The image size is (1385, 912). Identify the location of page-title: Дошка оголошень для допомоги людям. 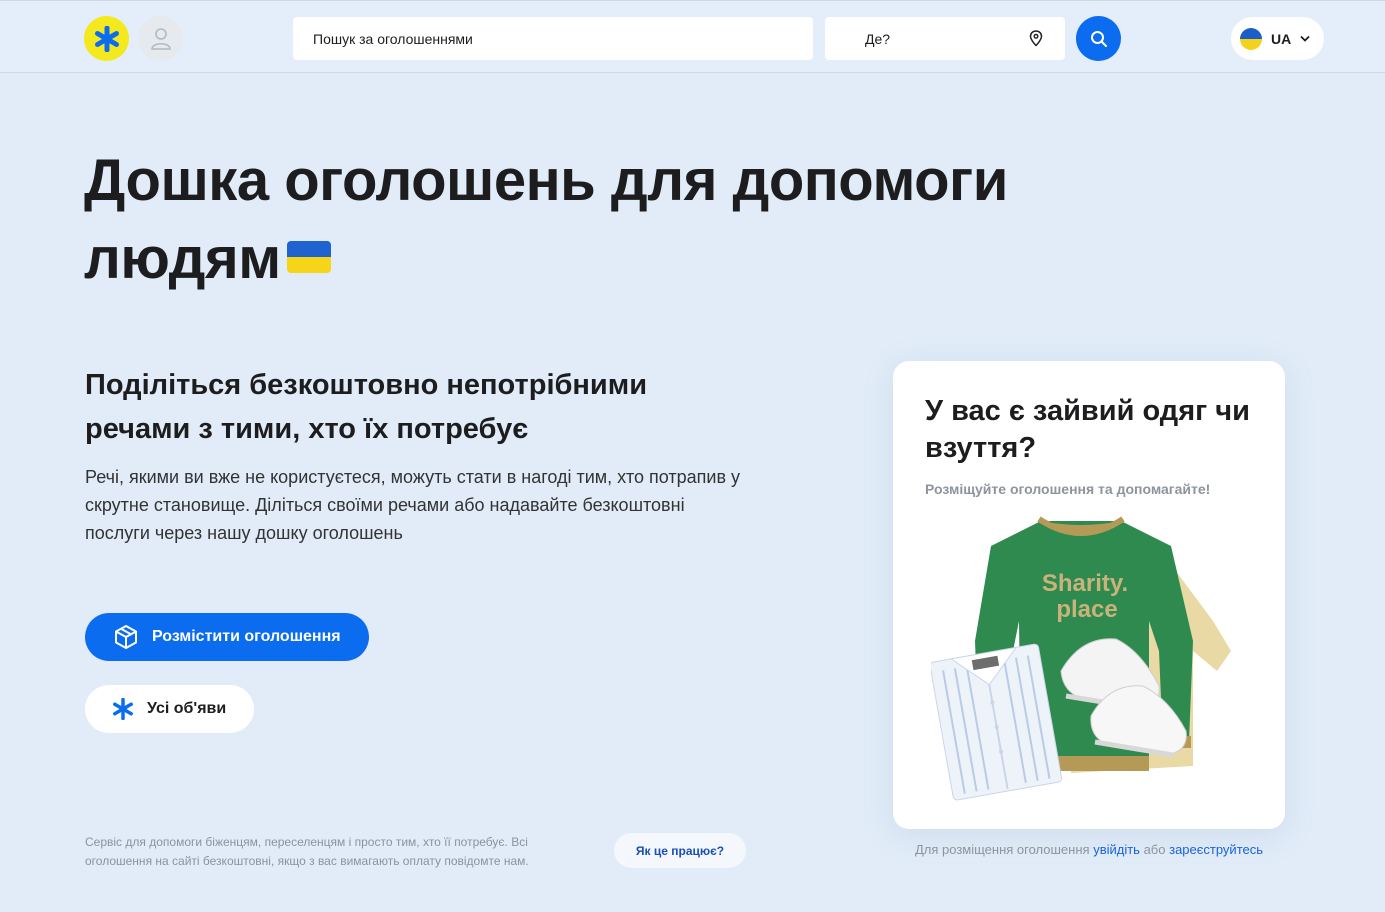
(584, 220).